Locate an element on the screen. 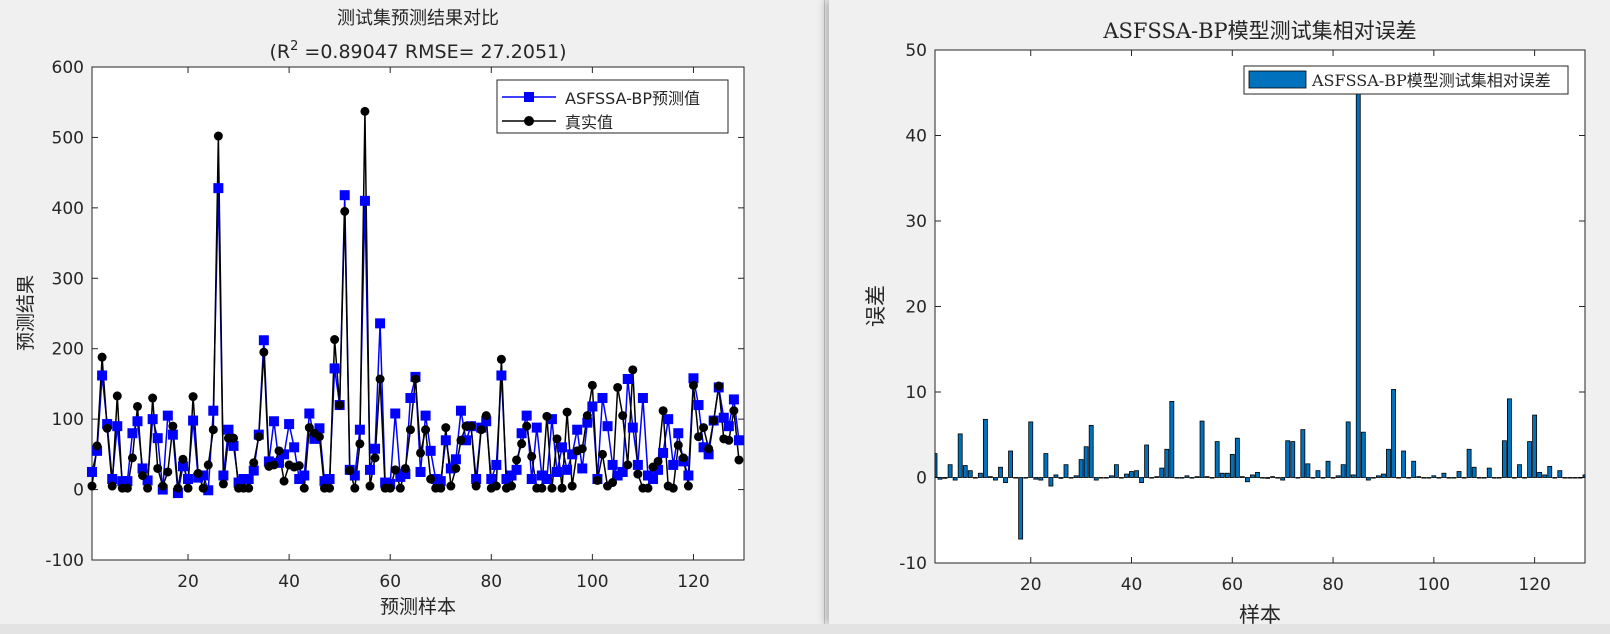  chart2-ytick-label: -10 is located at coordinates (913, 564).